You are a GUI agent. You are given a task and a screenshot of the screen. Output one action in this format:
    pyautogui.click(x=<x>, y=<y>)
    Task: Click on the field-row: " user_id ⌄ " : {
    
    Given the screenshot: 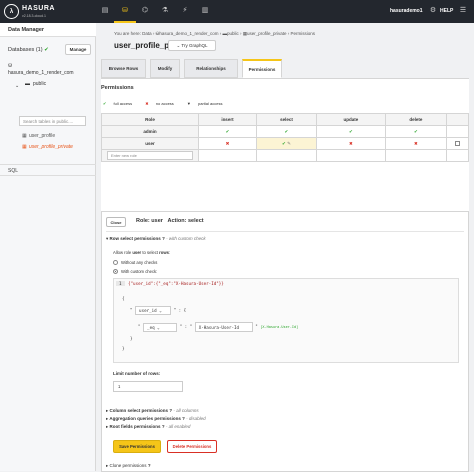 What is the action you would take?
    pyautogui.click(x=158, y=310)
    